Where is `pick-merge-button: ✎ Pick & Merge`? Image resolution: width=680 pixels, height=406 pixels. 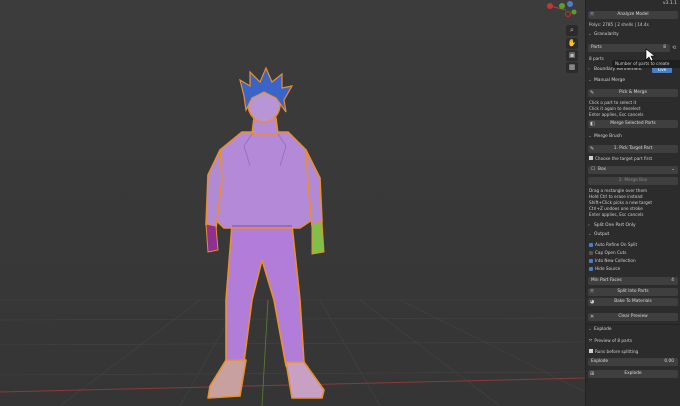
pick-merge-button: ✎ Pick & Merge is located at coordinates (633, 93).